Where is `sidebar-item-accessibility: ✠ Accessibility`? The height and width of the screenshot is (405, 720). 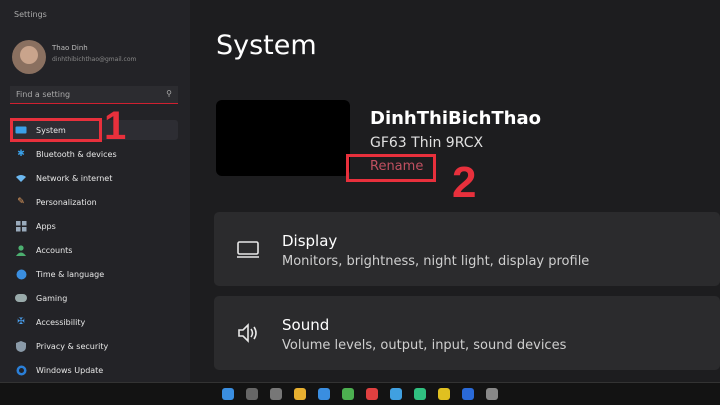 sidebar-item-accessibility: ✠ Accessibility is located at coordinates (94, 322).